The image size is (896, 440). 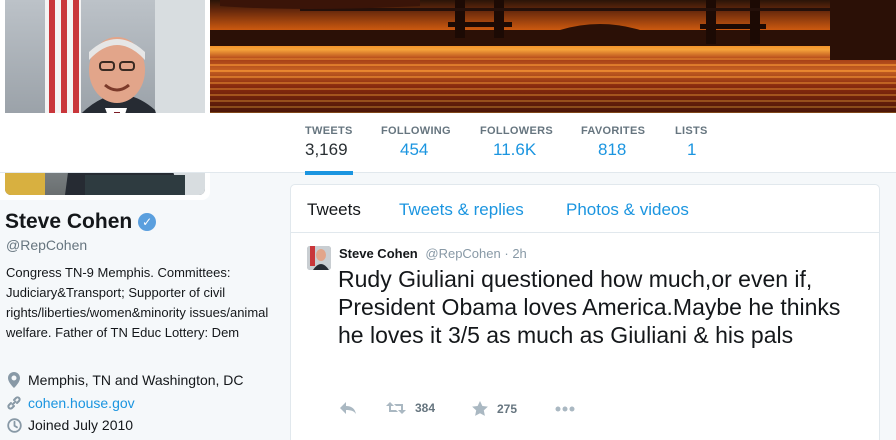 I want to click on stat-followers-value: 11.6K, so click(x=515, y=149).